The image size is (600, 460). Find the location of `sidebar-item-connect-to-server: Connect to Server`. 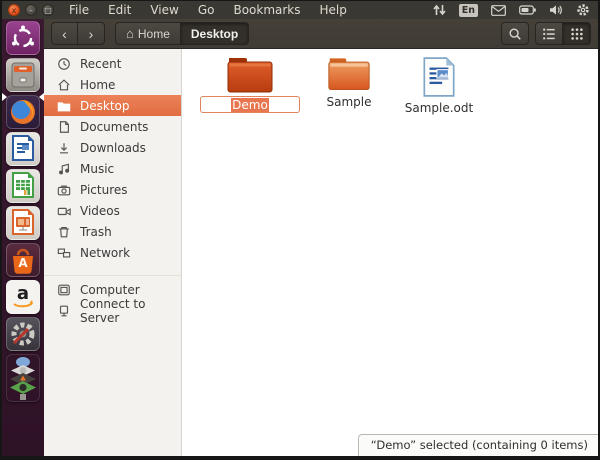

sidebar-item-connect-to-server: Connect to Server is located at coordinates (112, 311).